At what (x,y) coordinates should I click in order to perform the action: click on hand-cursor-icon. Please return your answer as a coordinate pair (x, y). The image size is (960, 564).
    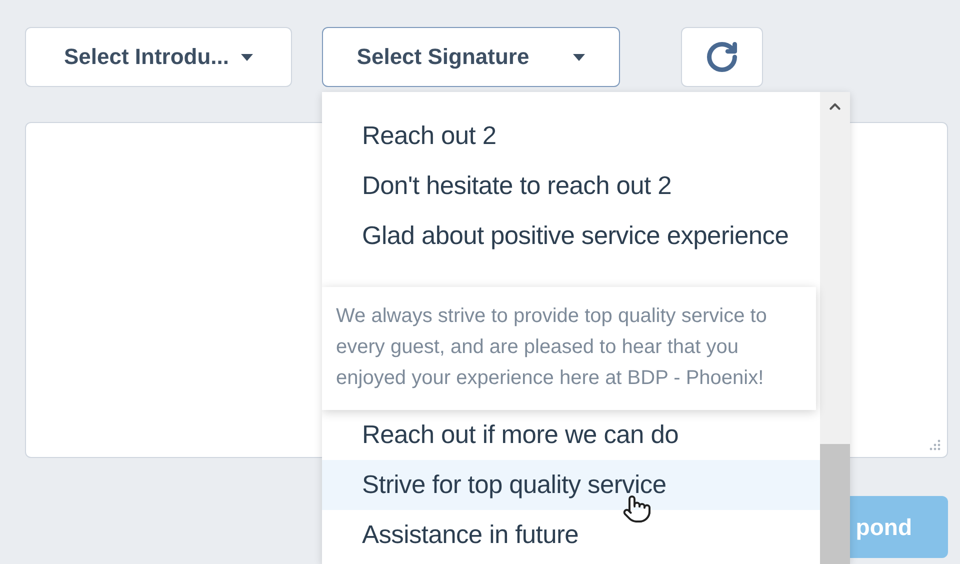
    Looking at the image, I should click on (637, 509).